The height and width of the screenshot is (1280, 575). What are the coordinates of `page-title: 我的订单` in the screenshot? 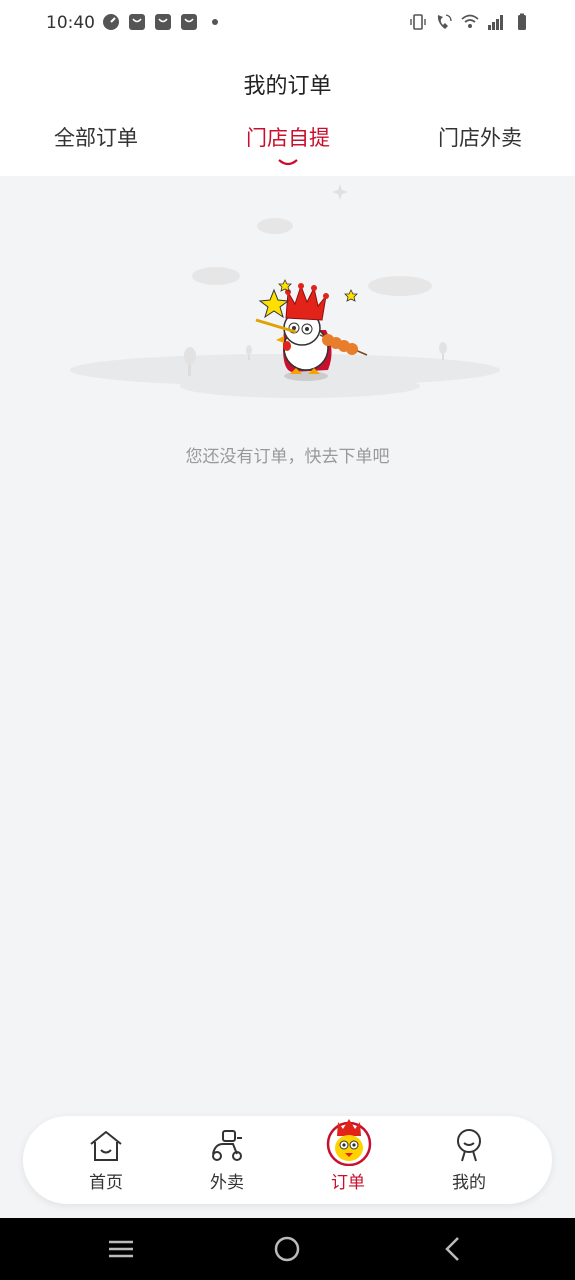 It's located at (287, 86).